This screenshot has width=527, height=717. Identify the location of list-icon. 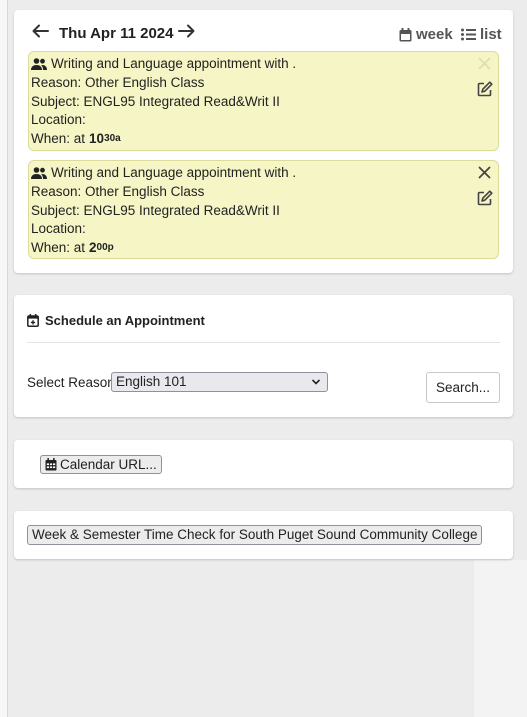
(468, 34).